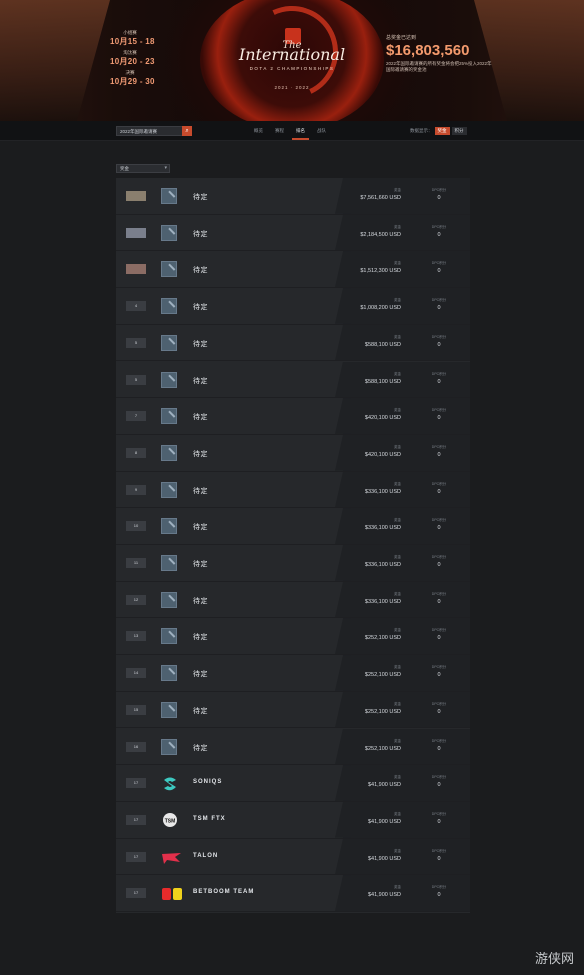 This screenshot has height=975, width=584. What do you see at coordinates (293, 233) in the screenshot?
I see `table-row: 待定 奖金 $2,184,500 USD DPC积分 0` at bounding box center [293, 233].